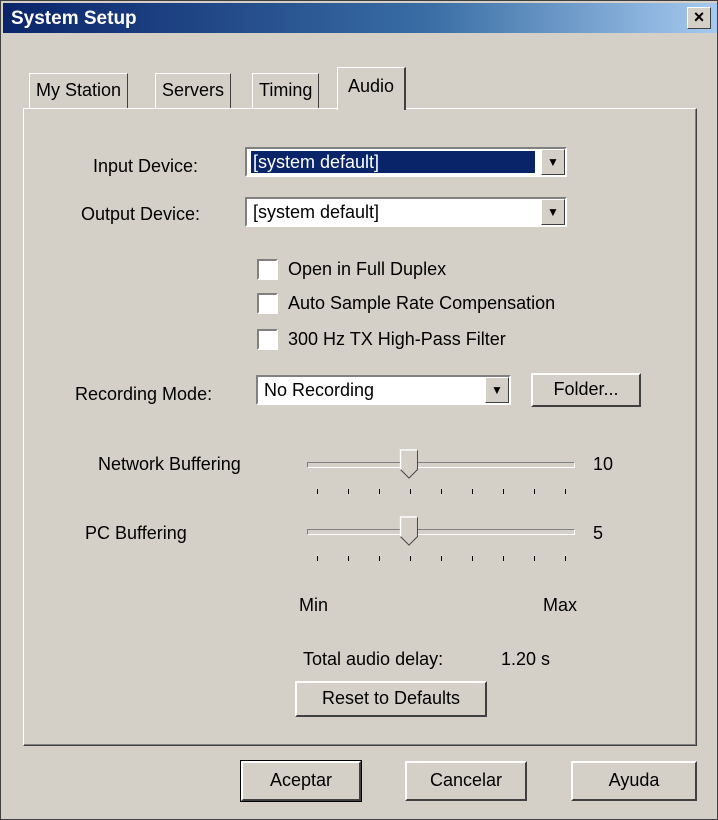  Describe the element at coordinates (409, 464) in the screenshot. I see `network-buffering-slider-thumb` at that location.